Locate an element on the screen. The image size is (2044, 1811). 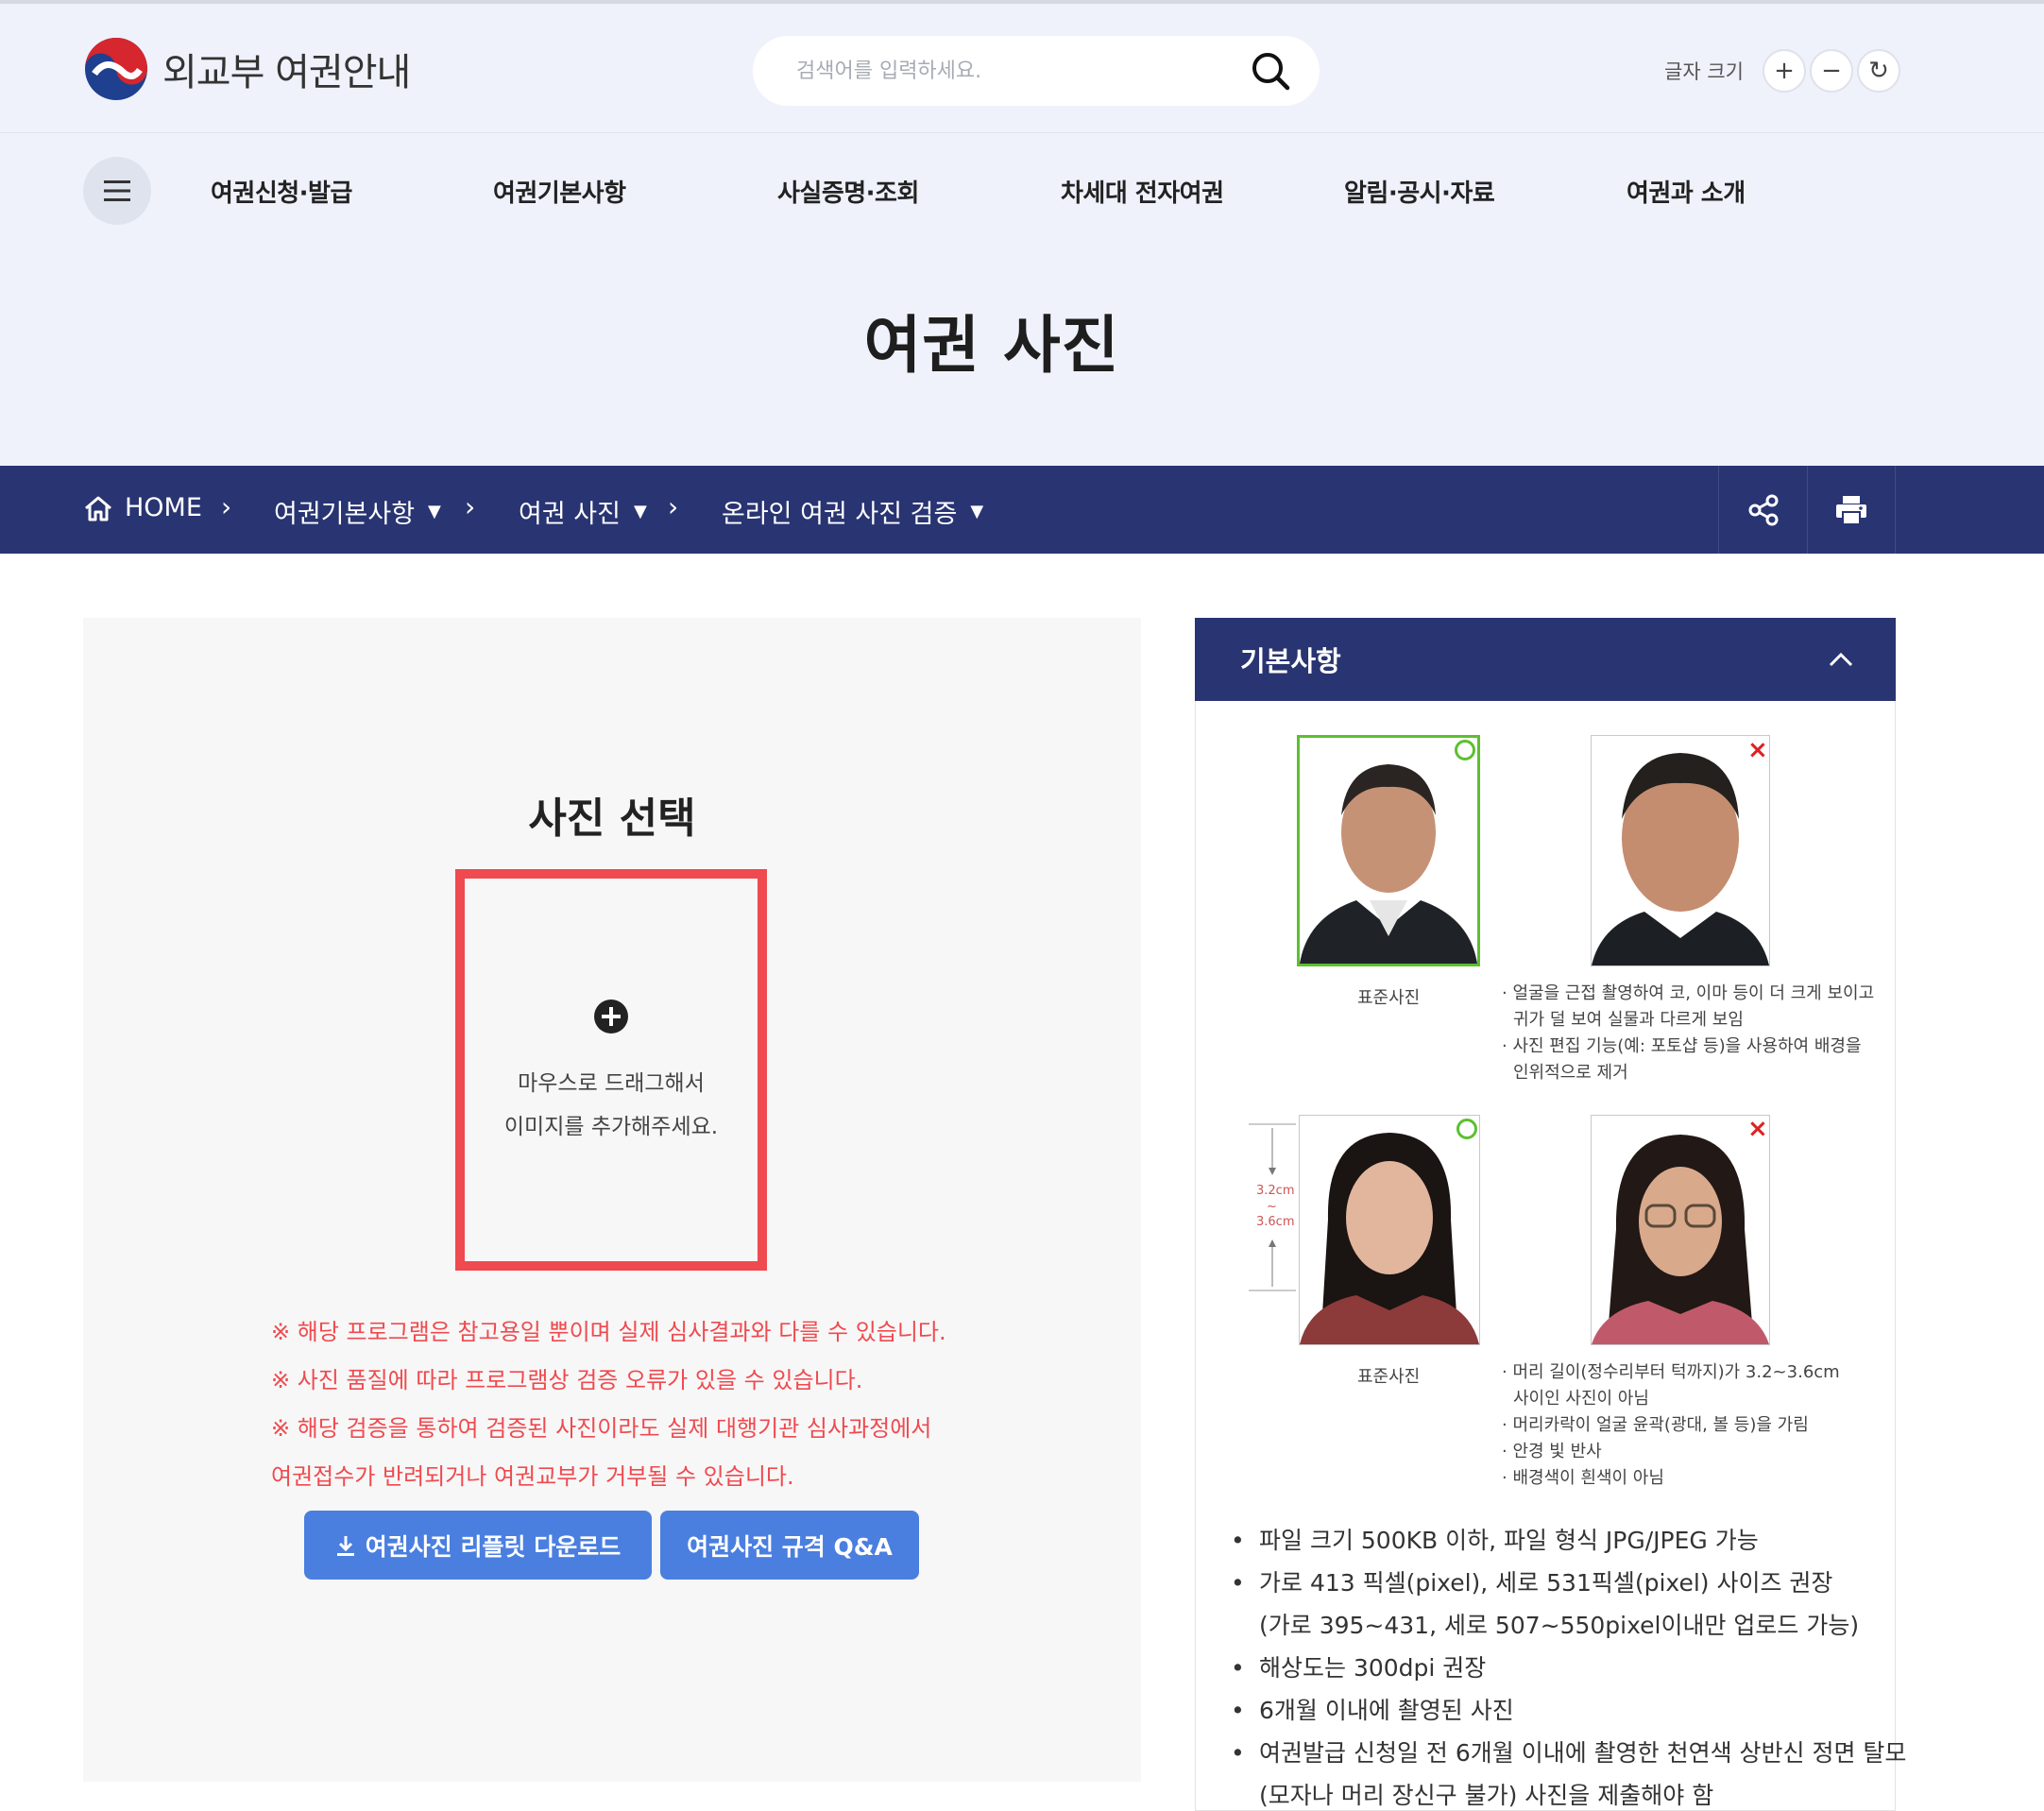
note-line: · 배경색이 흰색이 아님 is located at coordinates (1583, 1478).